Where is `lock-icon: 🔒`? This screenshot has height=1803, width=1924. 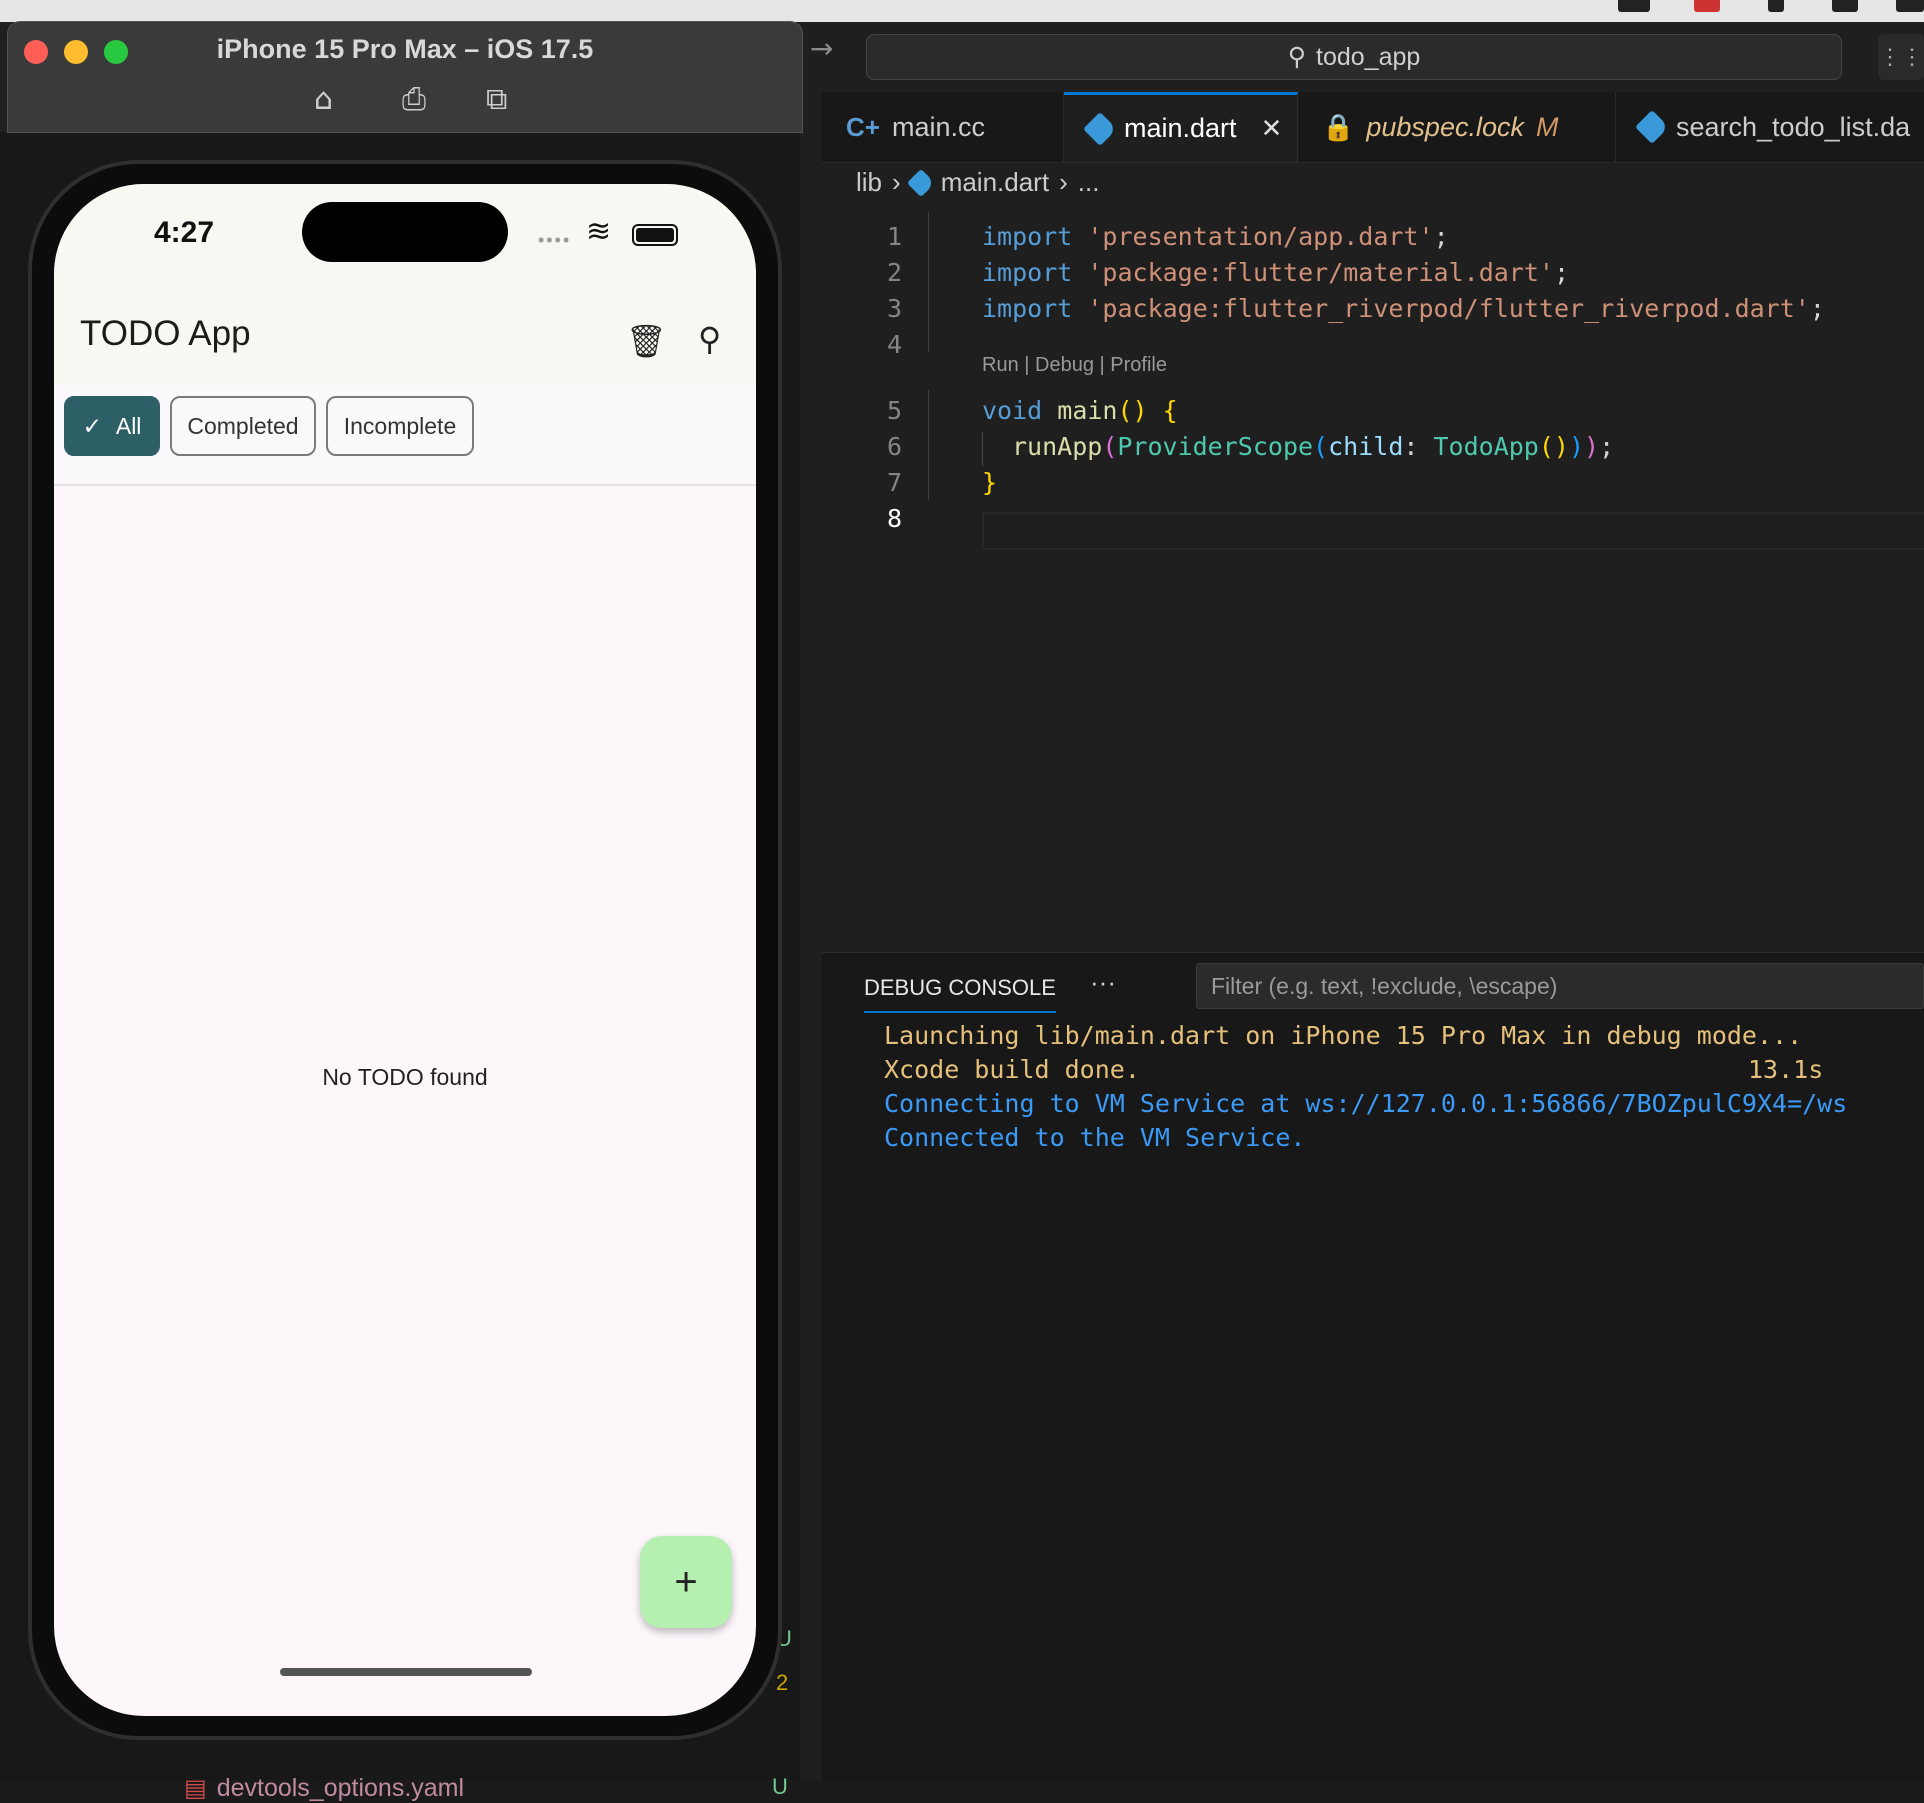 lock-icon: 🔒 is located at coordinates (1338, 126).